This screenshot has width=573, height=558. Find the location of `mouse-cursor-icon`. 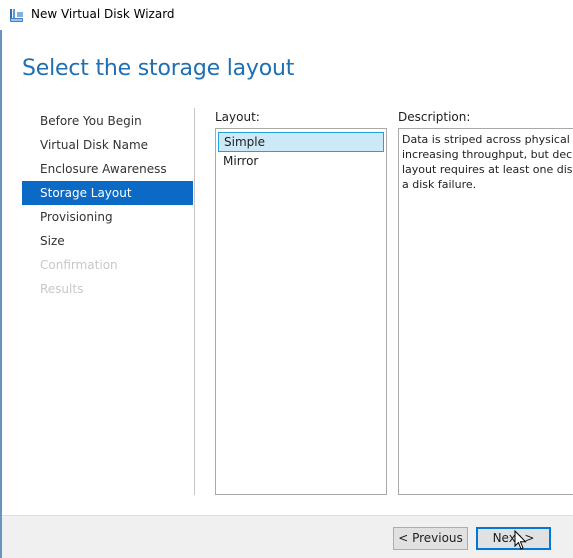

mouse-cursor-icon is located at coordinates (521, 540).